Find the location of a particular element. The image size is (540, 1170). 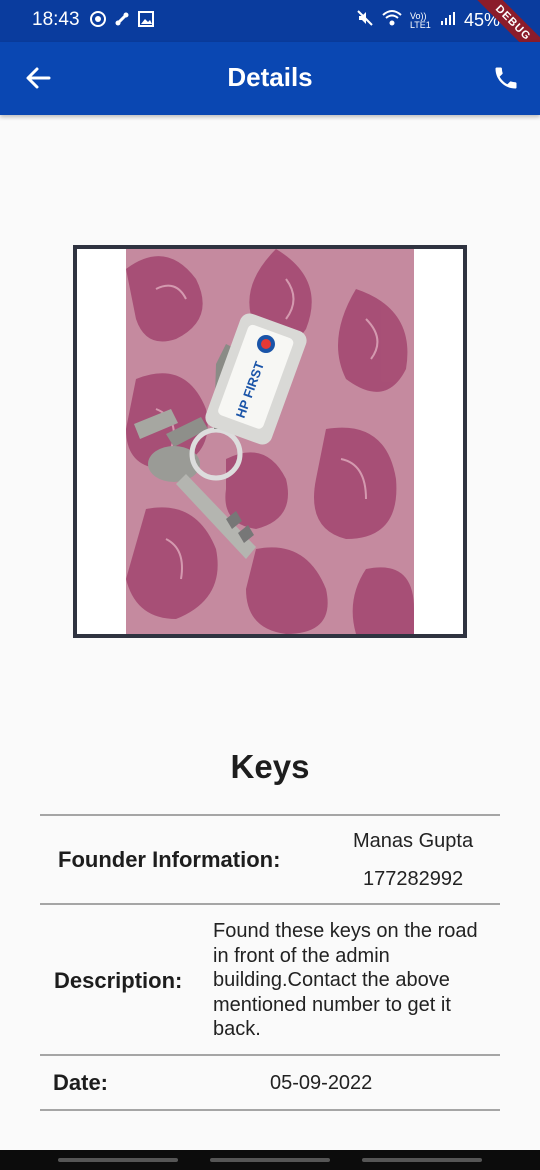

date-value: 05-09-2022 is located at coordinates (321, 1083).